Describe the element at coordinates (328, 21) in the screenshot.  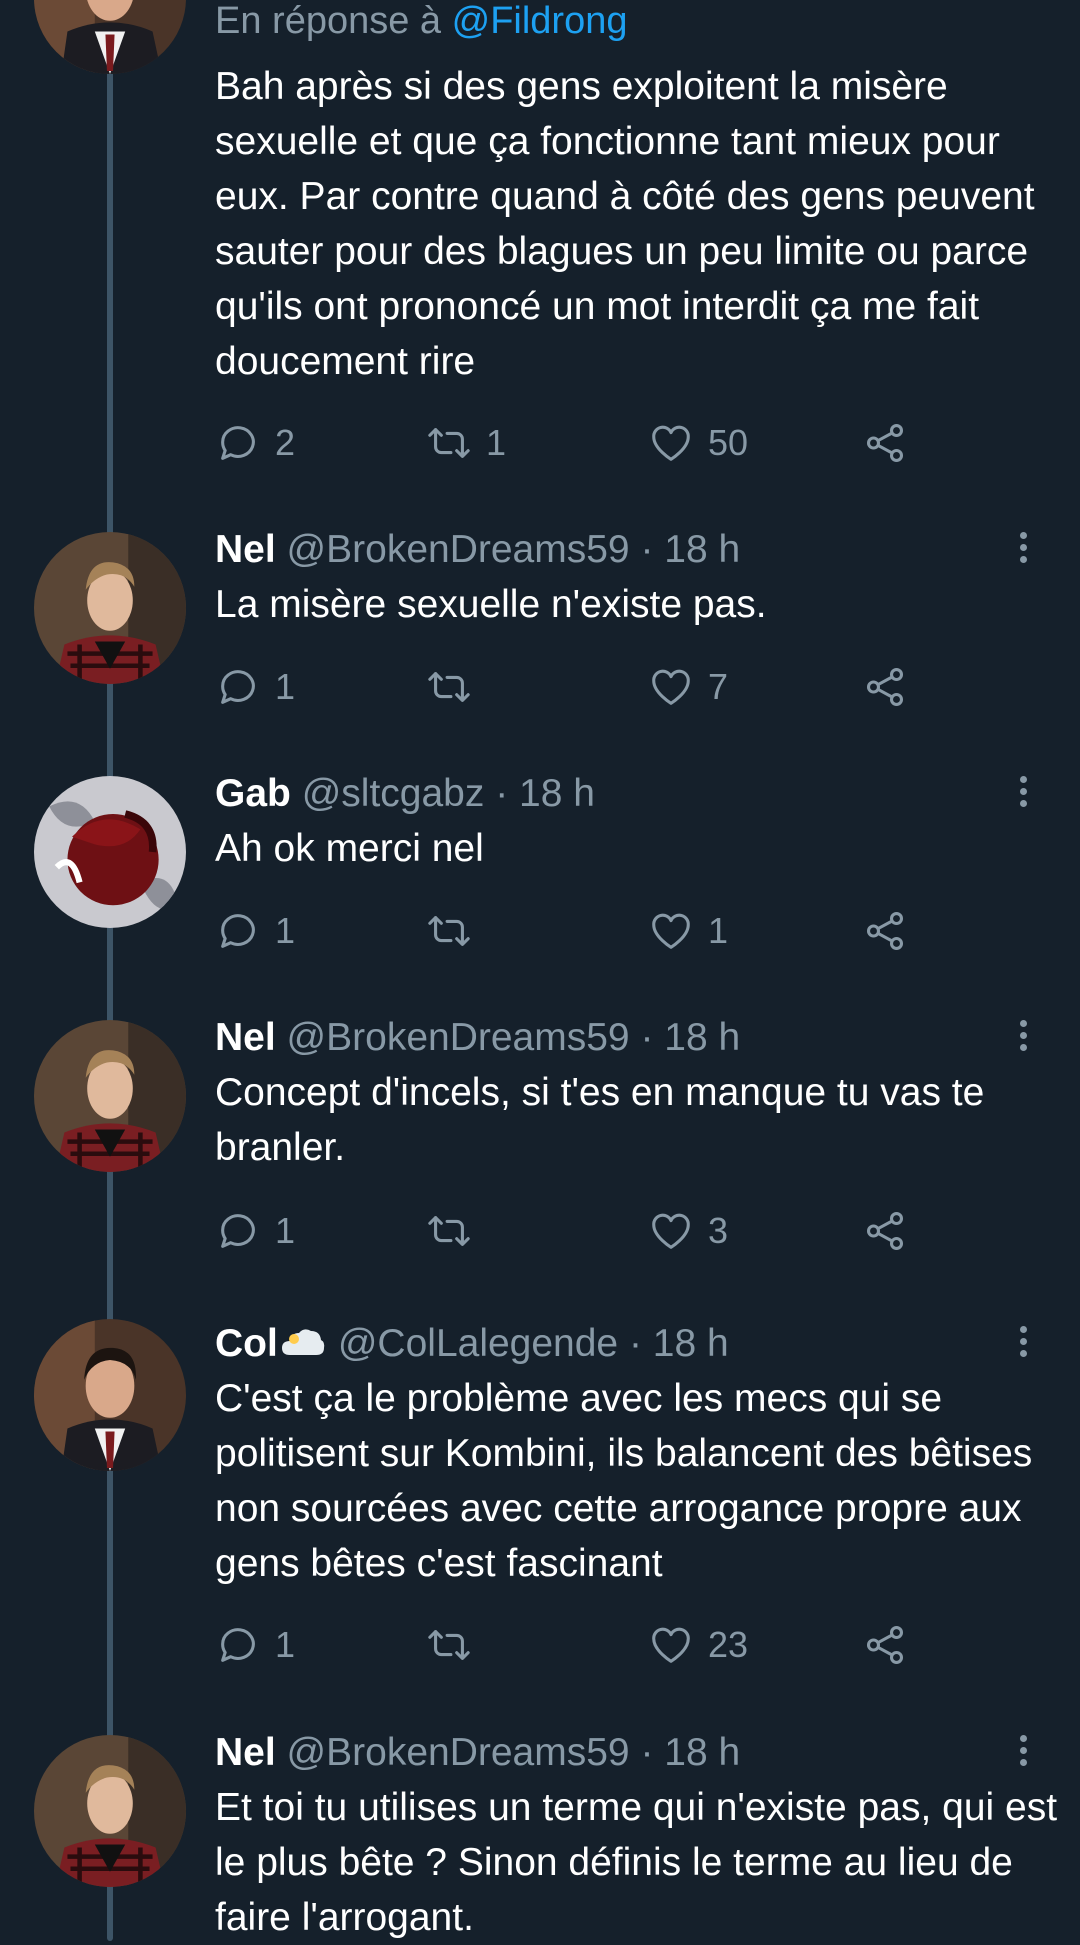
I see `reply-prefix: En réponse à` at that location.